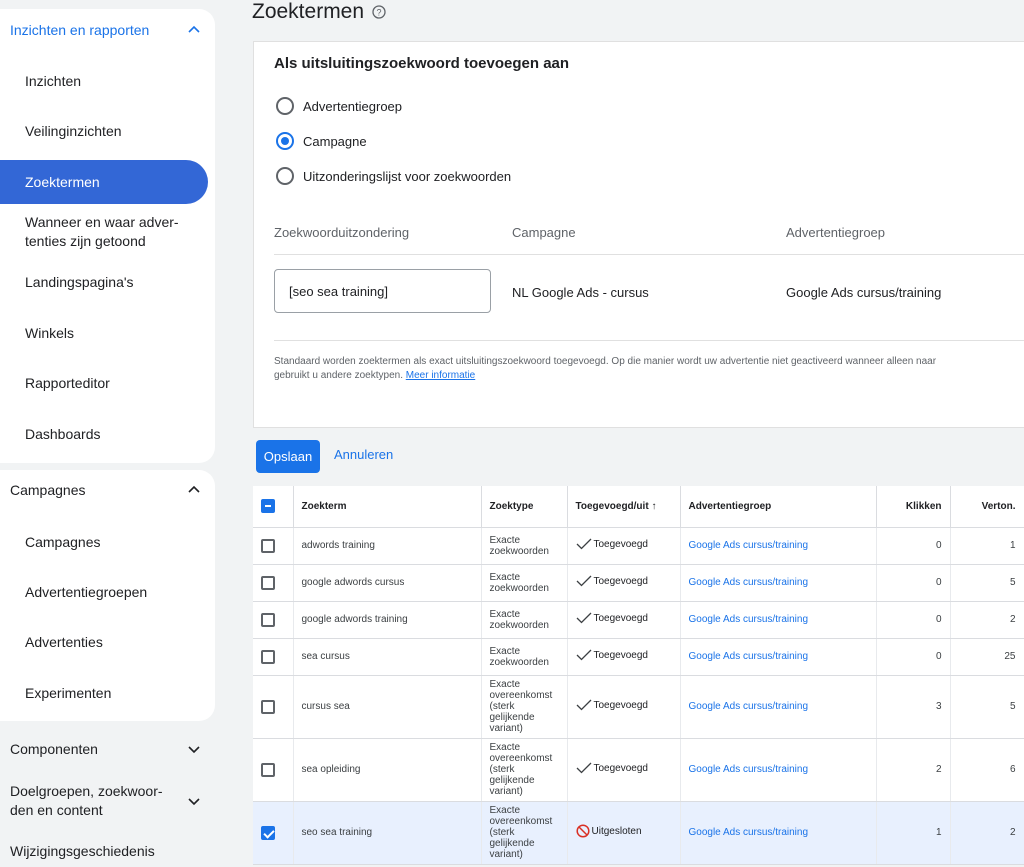  Describe the element at coordinates (53, 81) in the screenshot. I see `sidebar-item-inzichten: Inzichten` at that location.